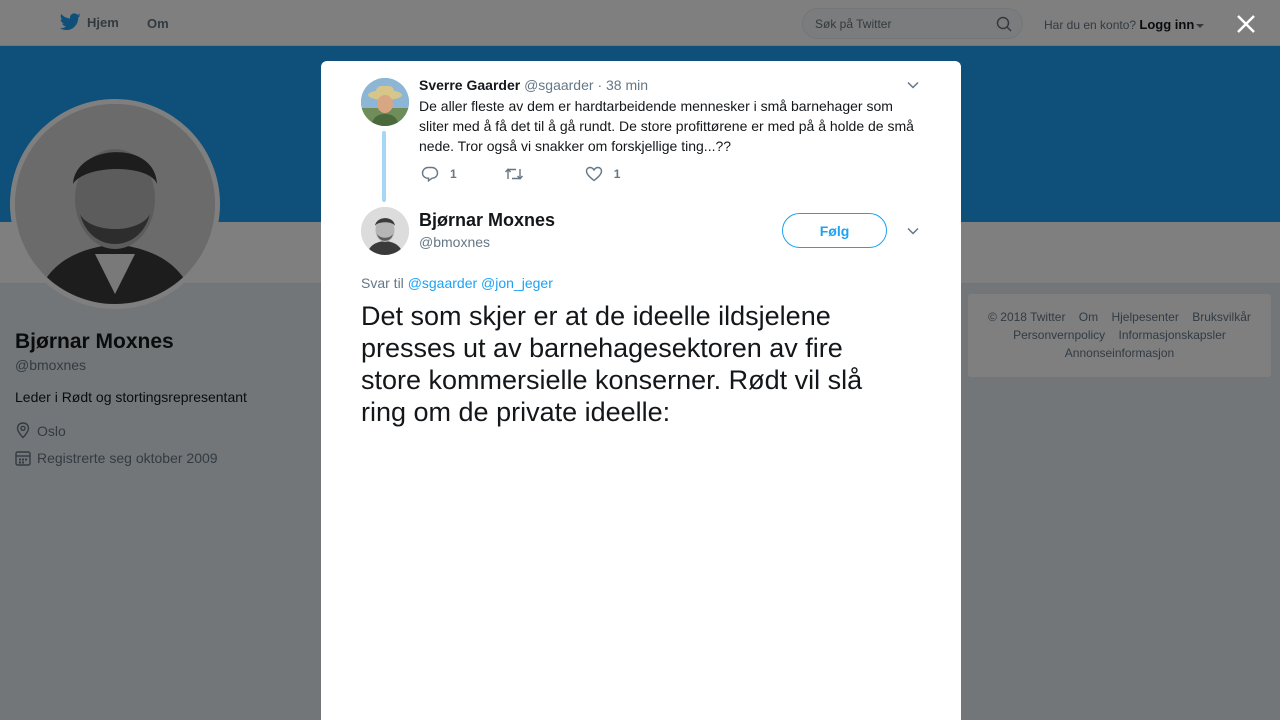  I want to click on reply-action: 1, so click(439, 174).